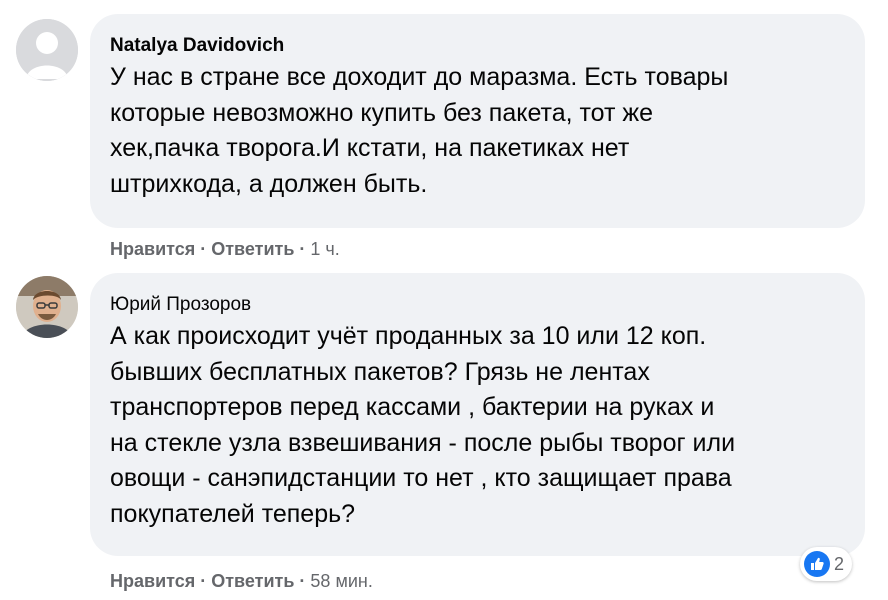 Image resolution: width=888 pixels, height=600 pixels. What do you see at coordinates (476, 305) in the screenshot?
I see `comment-author: Юрий Прозоров` at bounding box center [476, 305].